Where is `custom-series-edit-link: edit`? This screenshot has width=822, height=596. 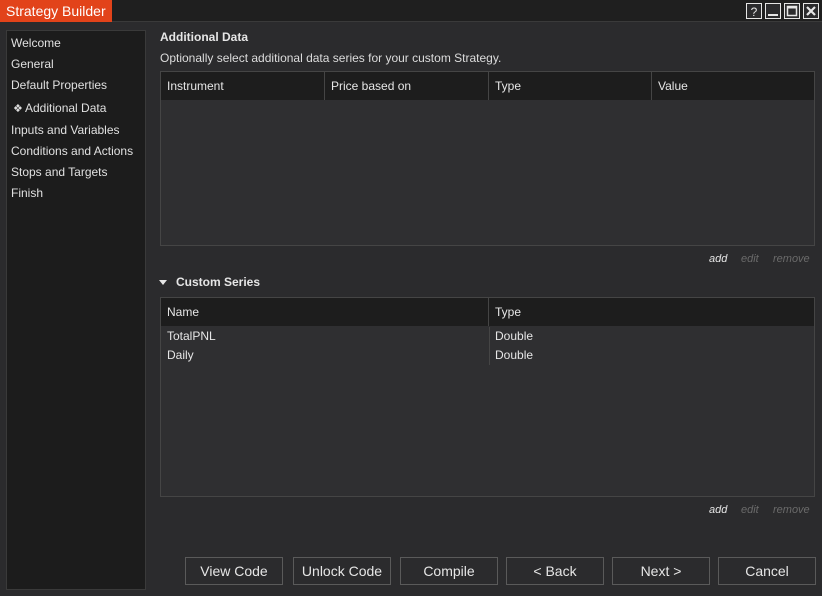 custom-series-edit-link: edit is located at coordinates (750, 510).